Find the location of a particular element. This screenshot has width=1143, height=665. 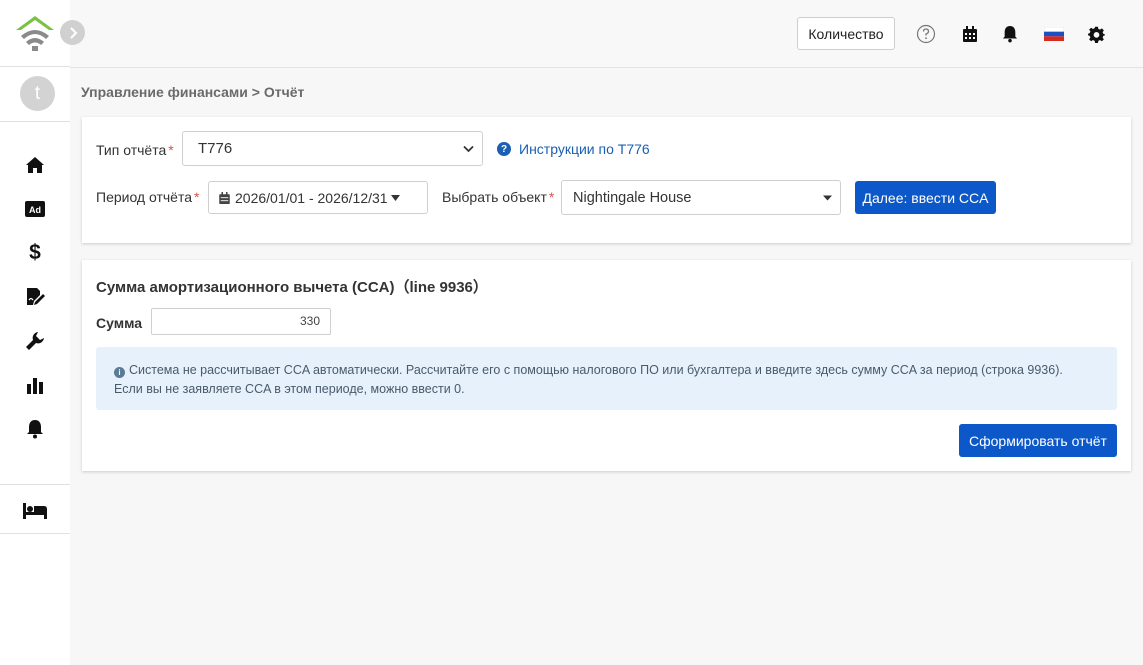

instructions-link: ? Инструкции по T776 is located at coordinates (573, 149).